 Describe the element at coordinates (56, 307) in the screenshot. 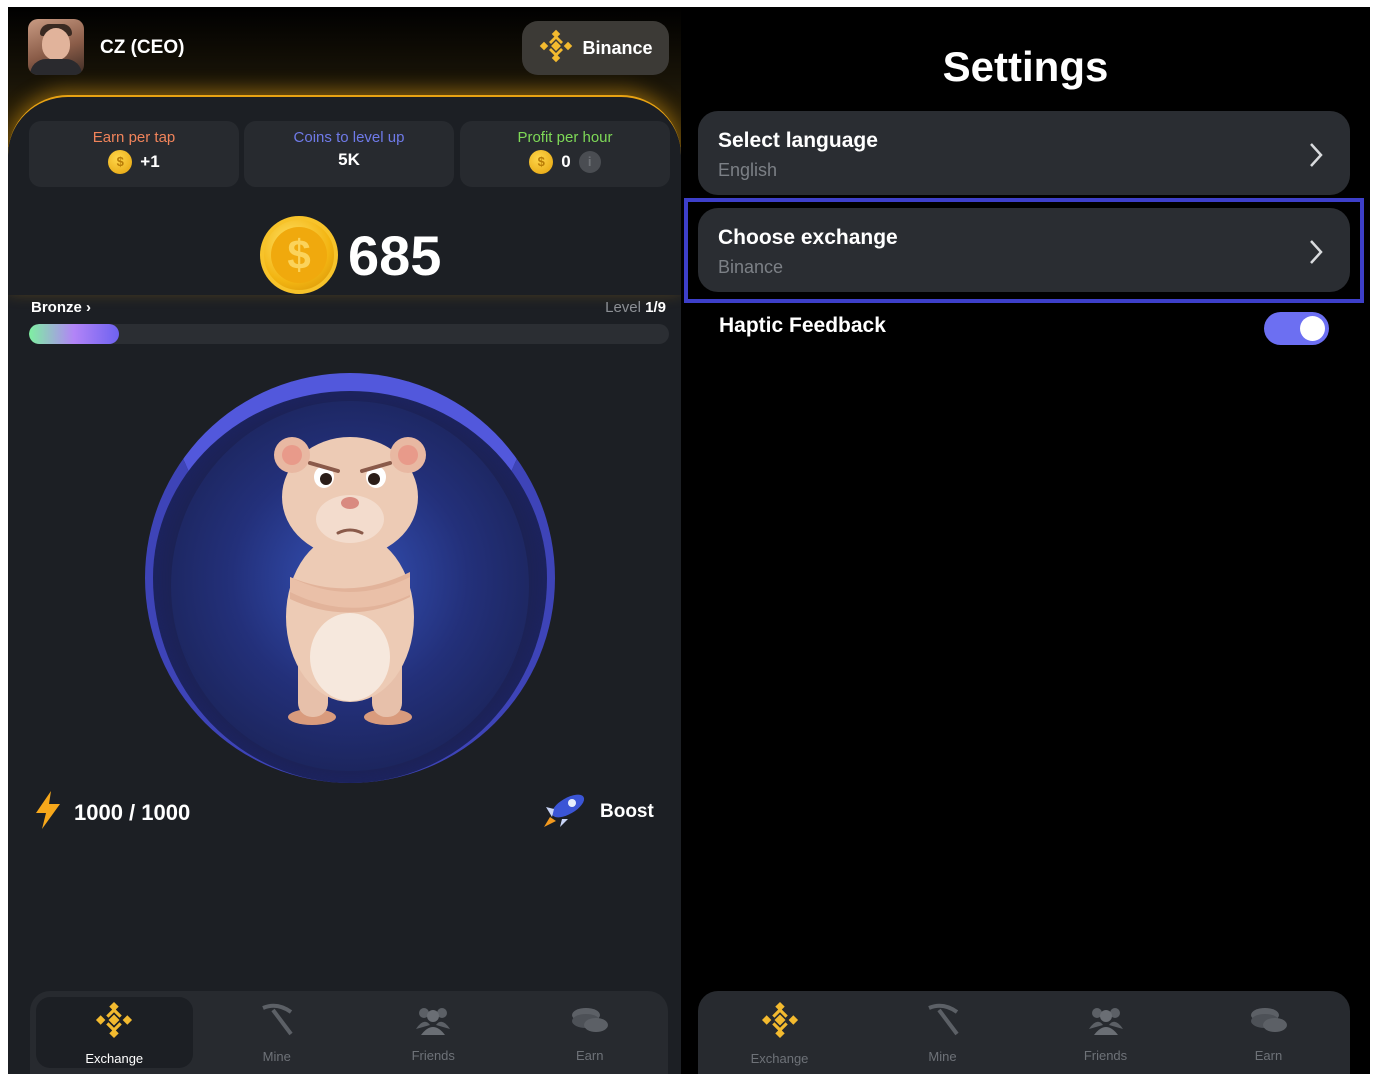

I see `league-name: Bronze` at that location.